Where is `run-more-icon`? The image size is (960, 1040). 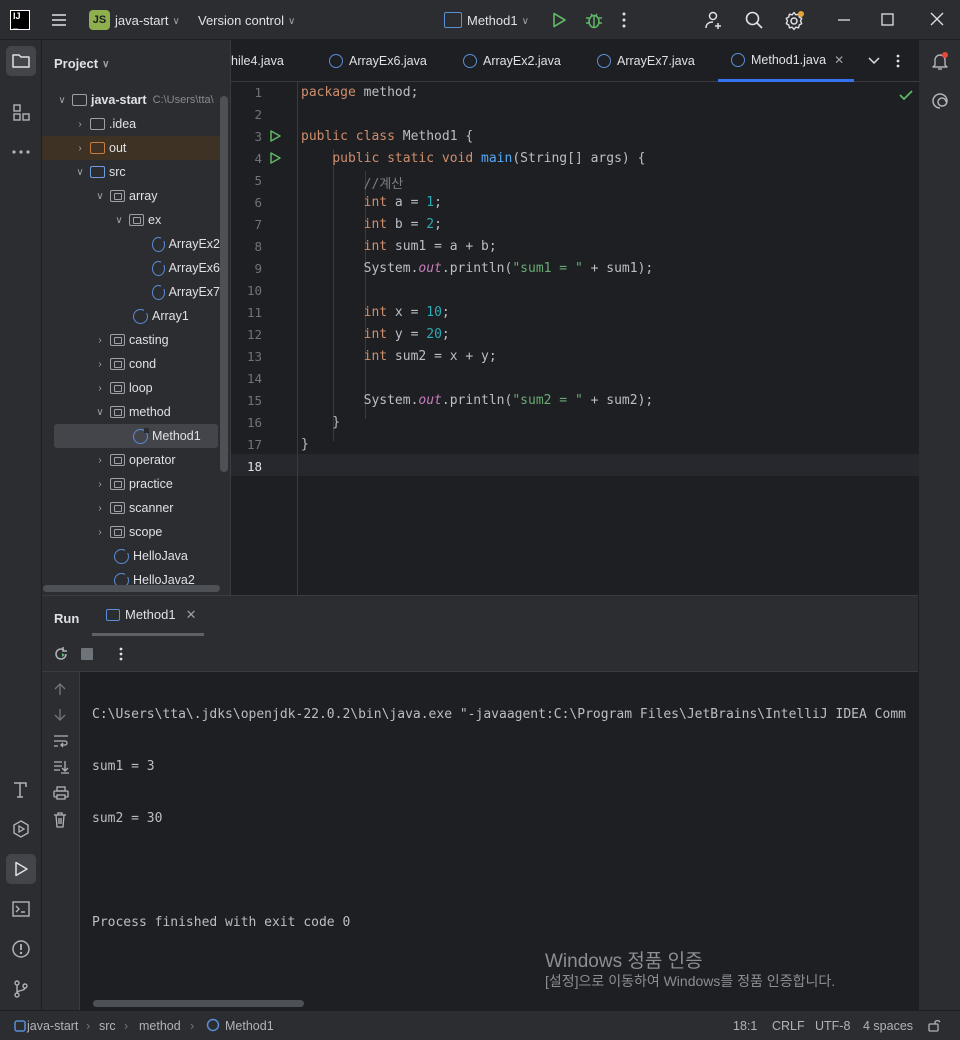 run-more-icon is located at coordinates (121, 654).